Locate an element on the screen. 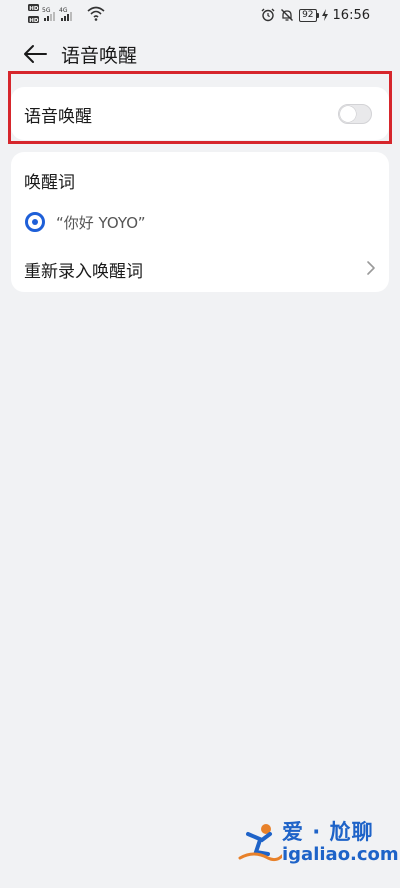  status-time: 16:56 is located at coordinates (351, 15).